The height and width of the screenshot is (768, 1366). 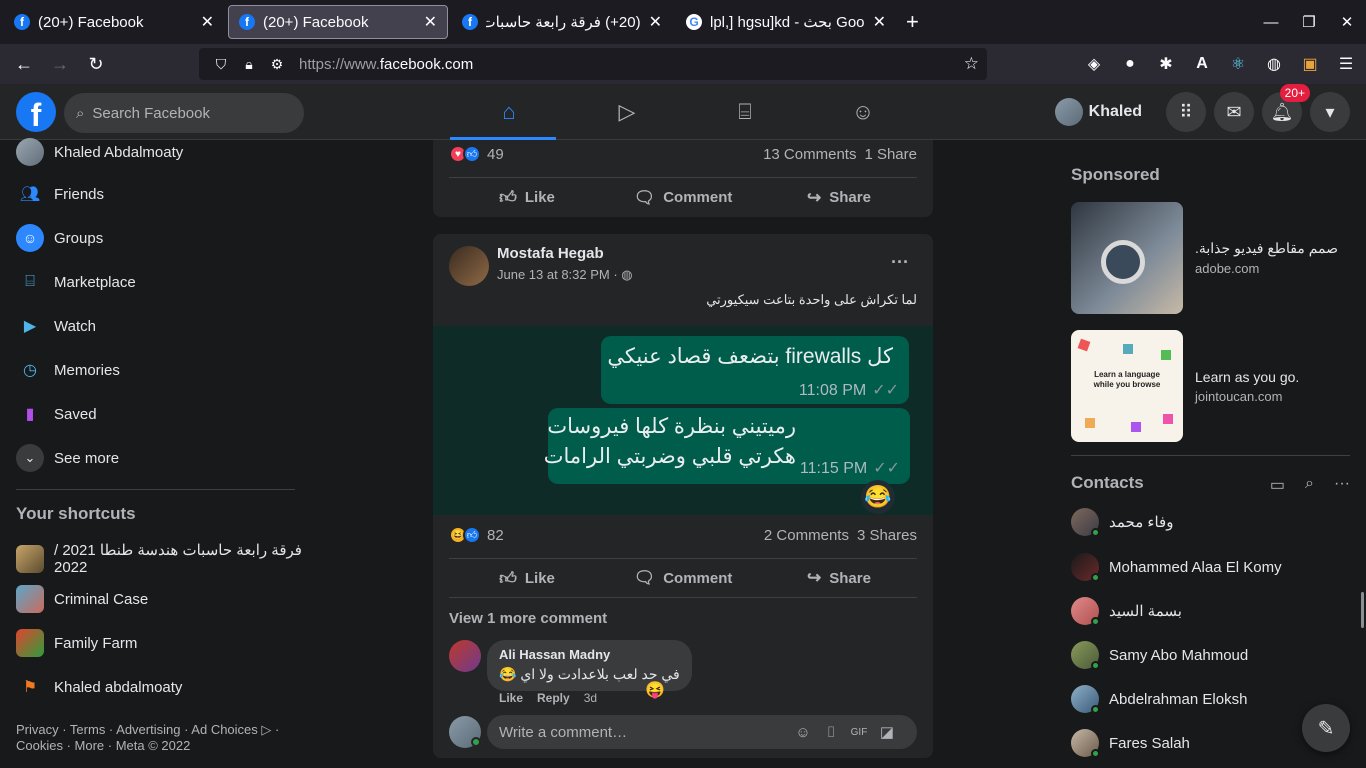 I want to click on sidebar-item-groups: ☺ Groups, so click(x=59, y=238).